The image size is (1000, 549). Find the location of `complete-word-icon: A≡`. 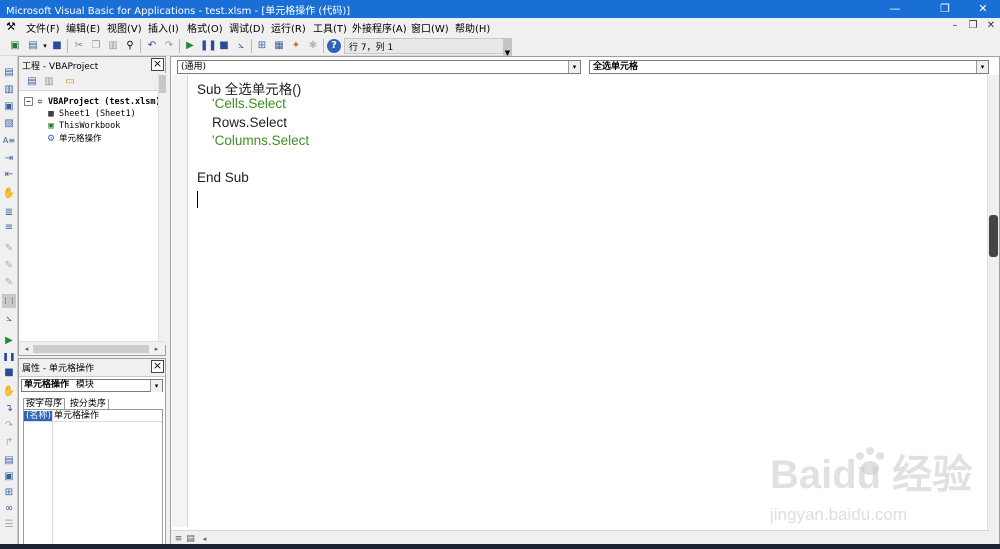

complete-word-icon: A≡ is located at coordinates (9, 141).